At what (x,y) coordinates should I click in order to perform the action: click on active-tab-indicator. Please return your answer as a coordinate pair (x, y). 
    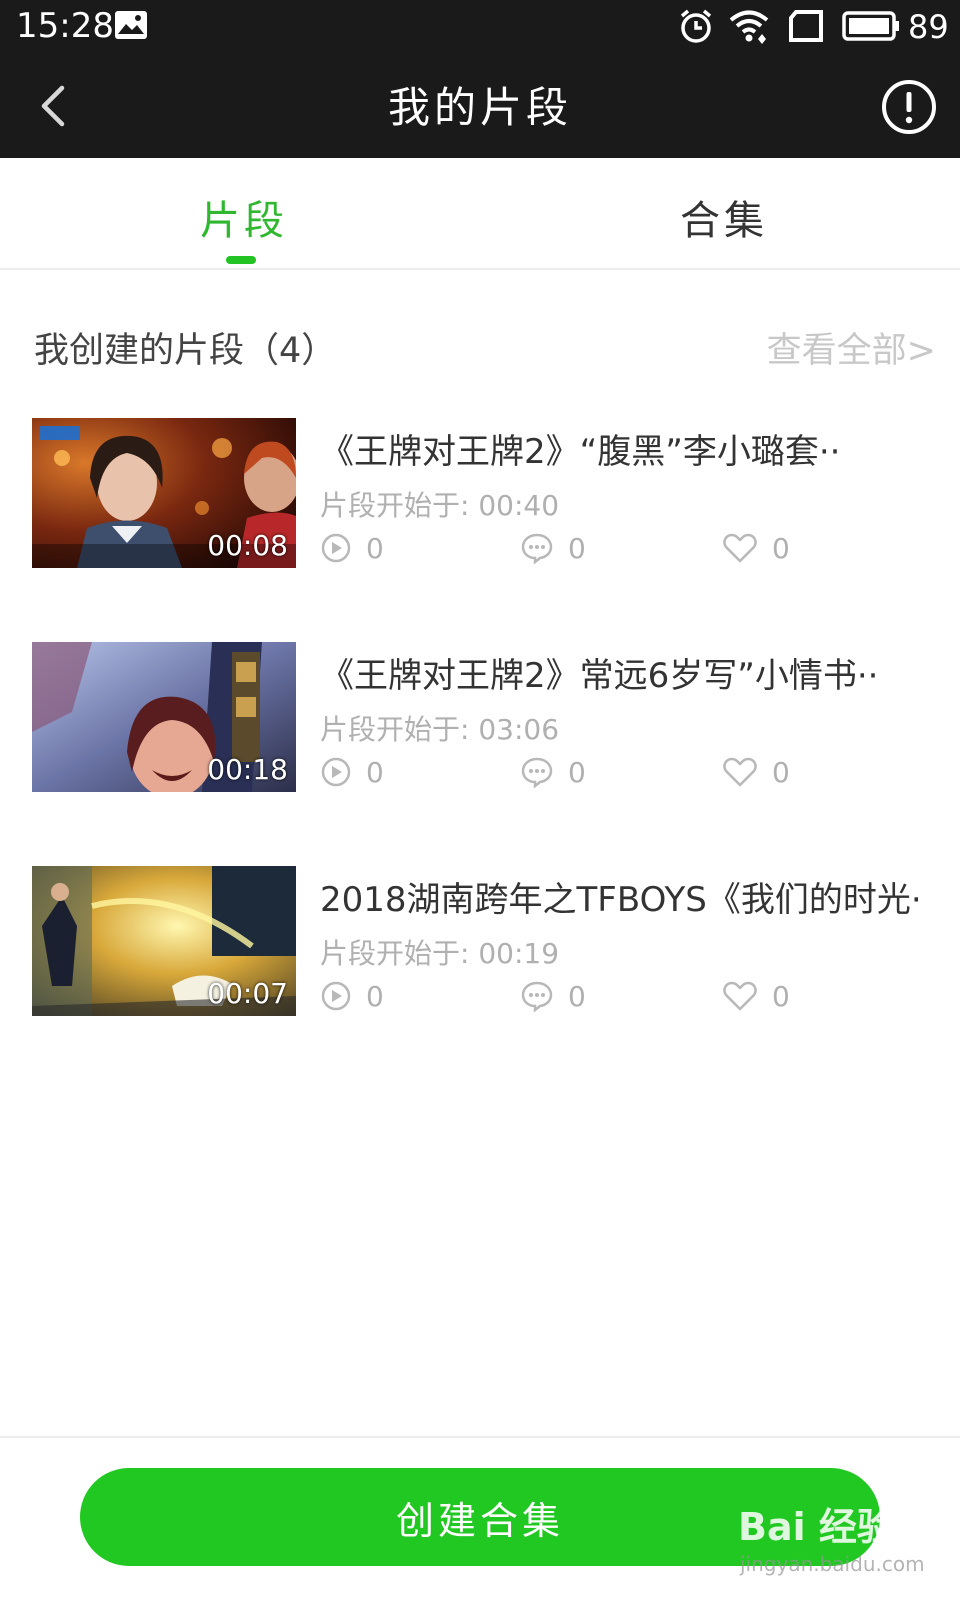
    Looking at the image, I should click on (241, 260).